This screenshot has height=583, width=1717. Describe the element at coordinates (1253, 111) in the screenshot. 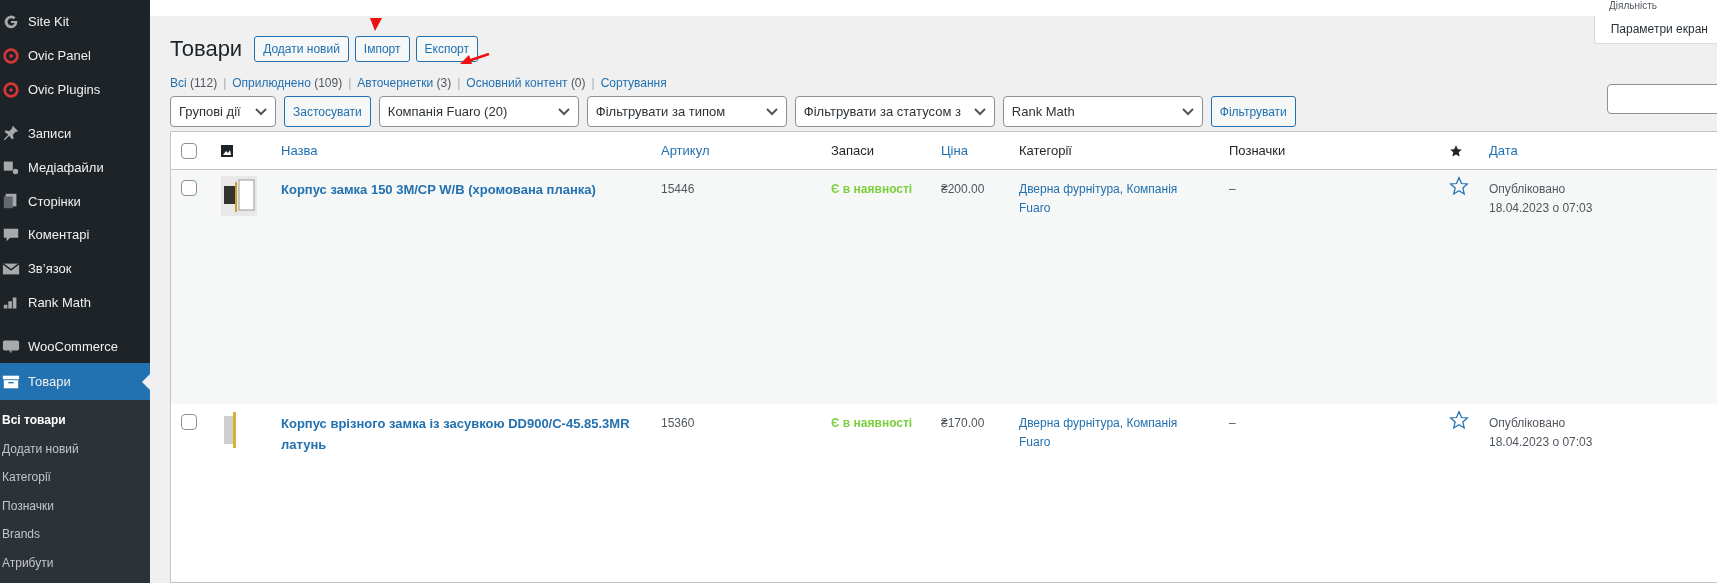

I see `filter-button: Фільтрувати` at that location.